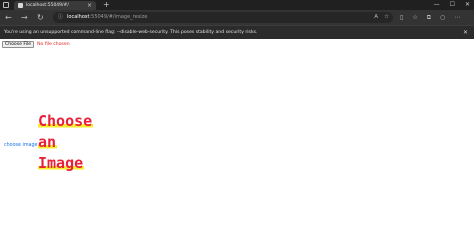 This screenshot has width=474, height=252. I want to click on toolbar-icons: ▯ ☆ ⧉ ○ ⋯, so click(430, 17).